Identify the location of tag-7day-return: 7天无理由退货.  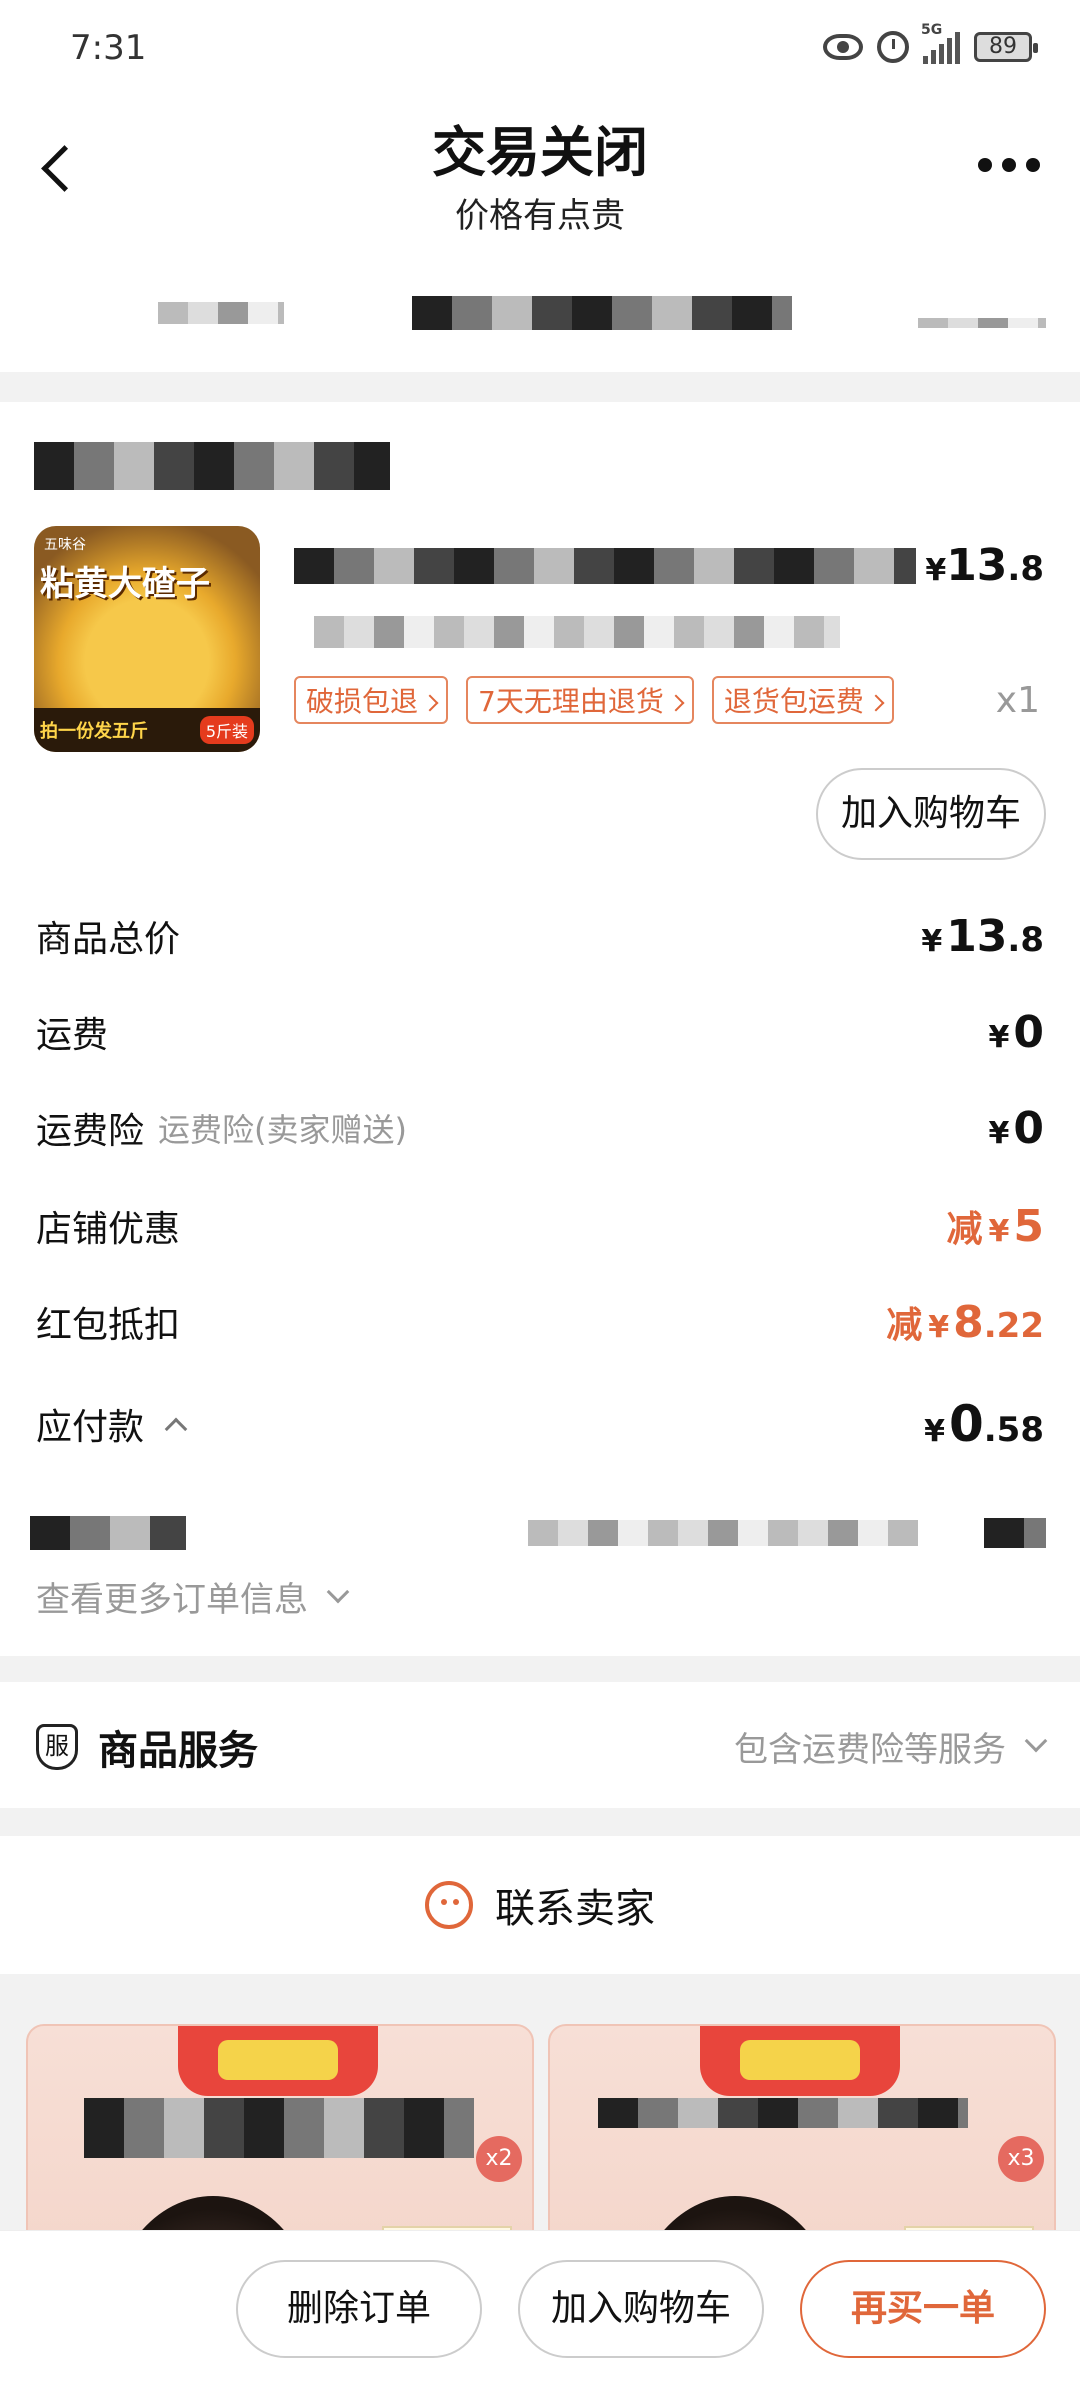
(580, 700).